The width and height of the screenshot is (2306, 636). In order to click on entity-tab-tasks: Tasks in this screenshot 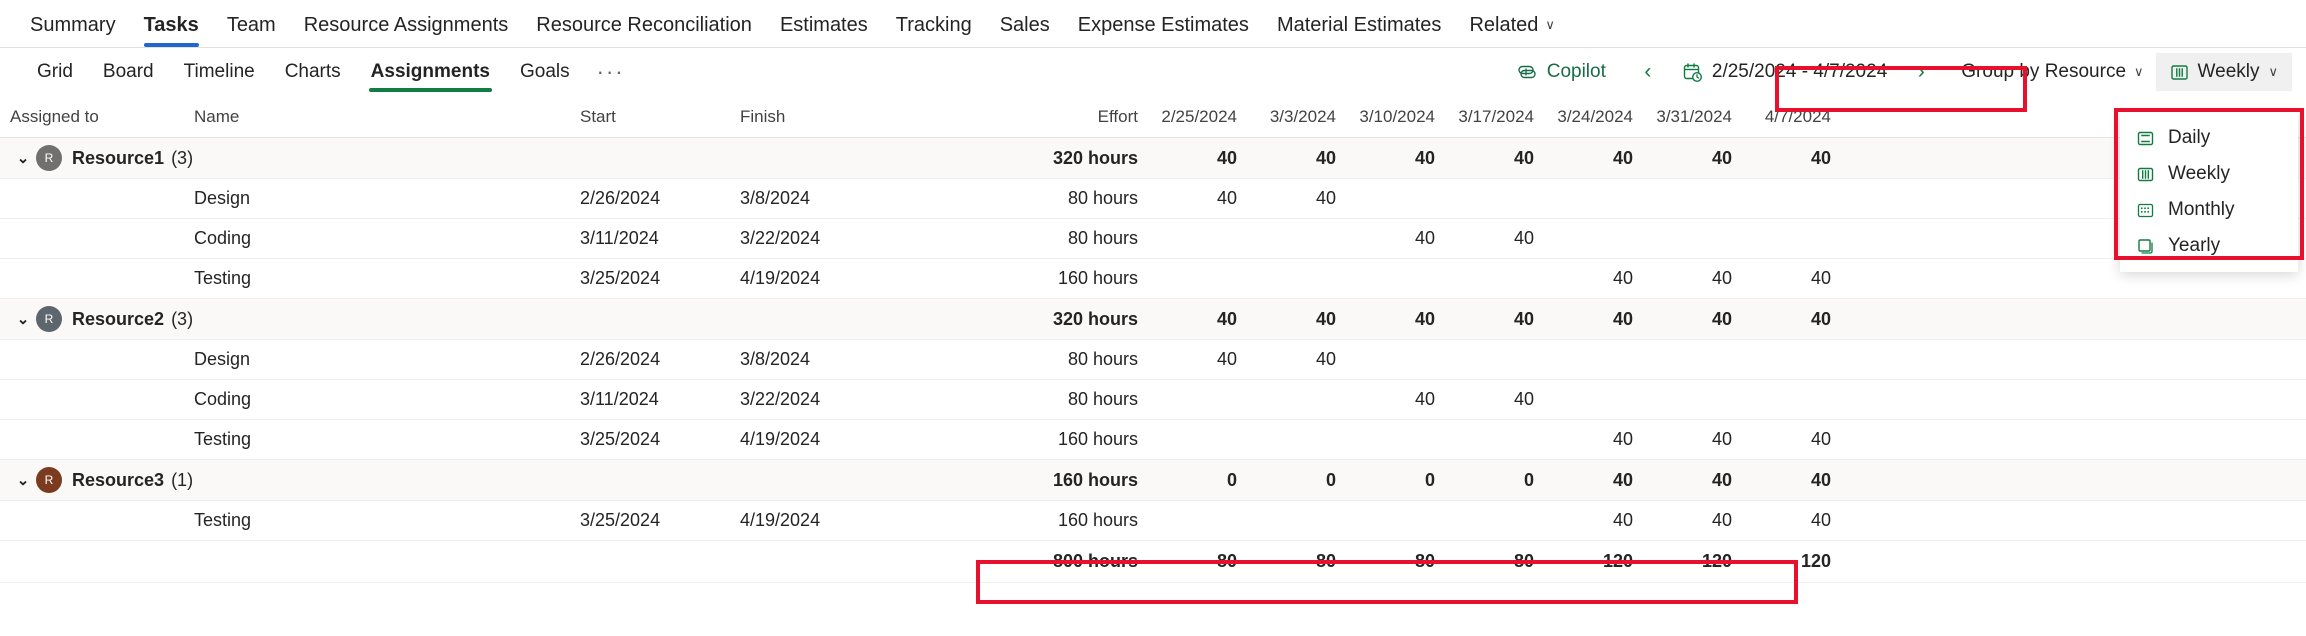, I will do `click(171, 31)`.